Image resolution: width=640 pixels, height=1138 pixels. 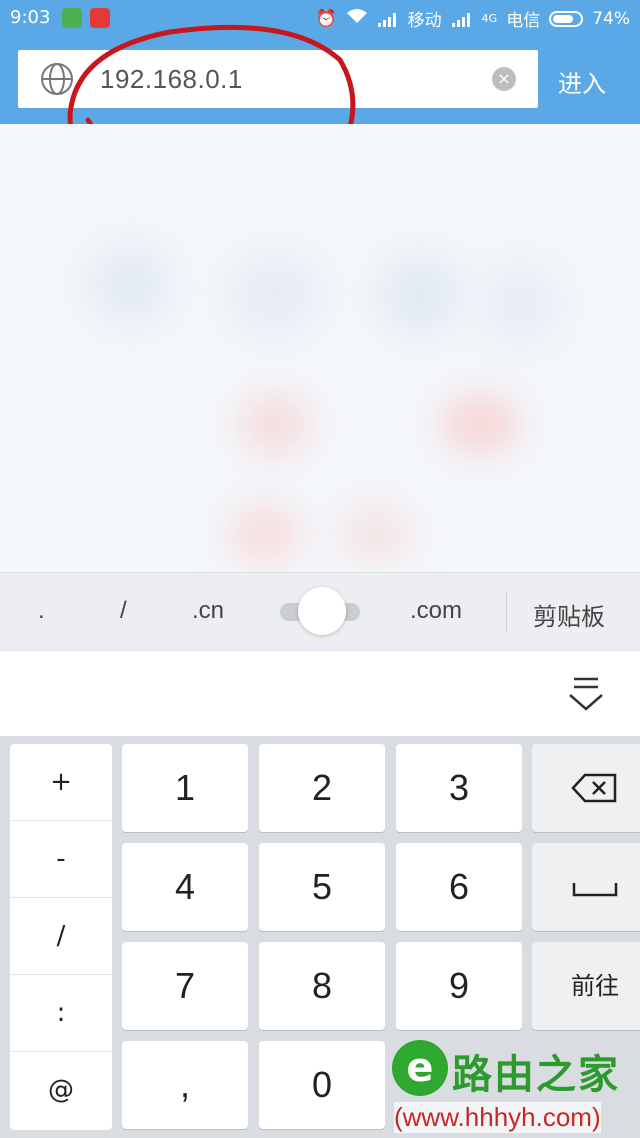 What do you see at coordinates (322, 986) in the screenshot?
I see `key-8: 8` at bounding box center [322, 986].